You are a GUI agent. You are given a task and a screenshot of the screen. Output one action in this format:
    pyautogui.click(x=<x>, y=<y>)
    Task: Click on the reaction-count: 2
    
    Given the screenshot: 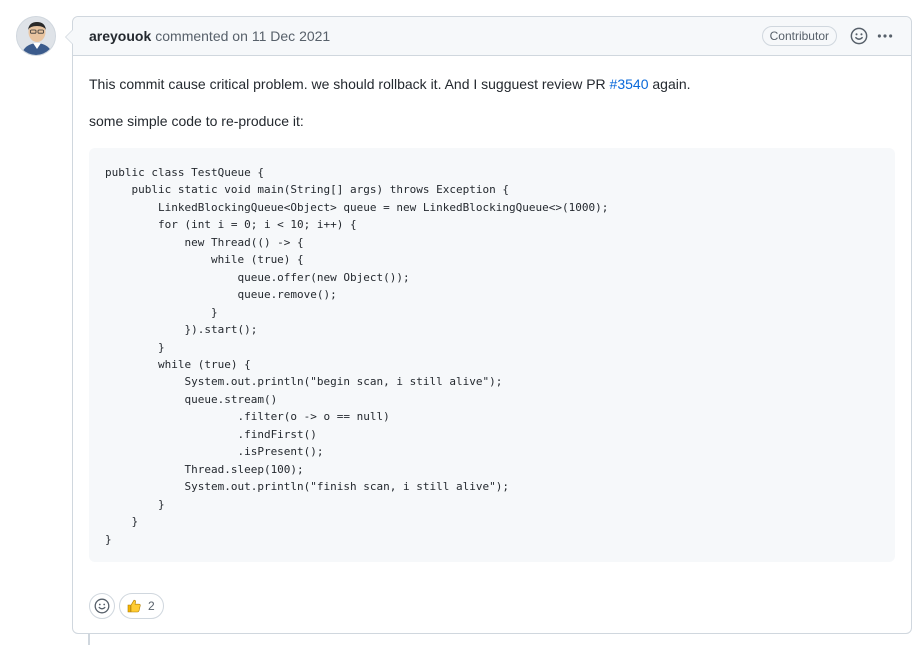 What is the action you would take?
    pyautogui.click(x=151, y=606)
    